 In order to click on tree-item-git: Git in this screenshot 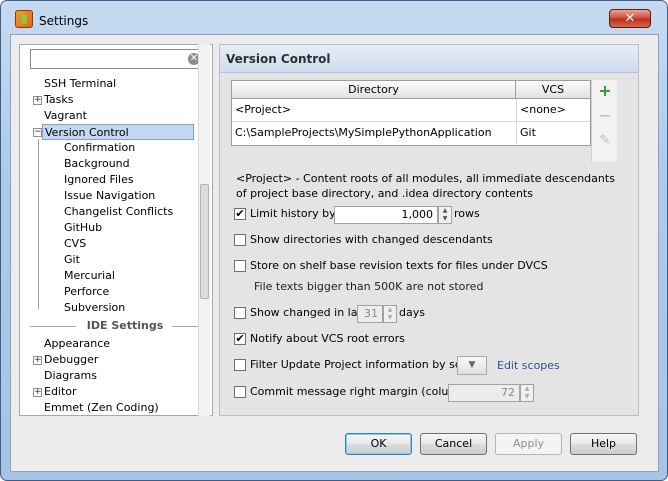, I will do `click(72, 260)`.